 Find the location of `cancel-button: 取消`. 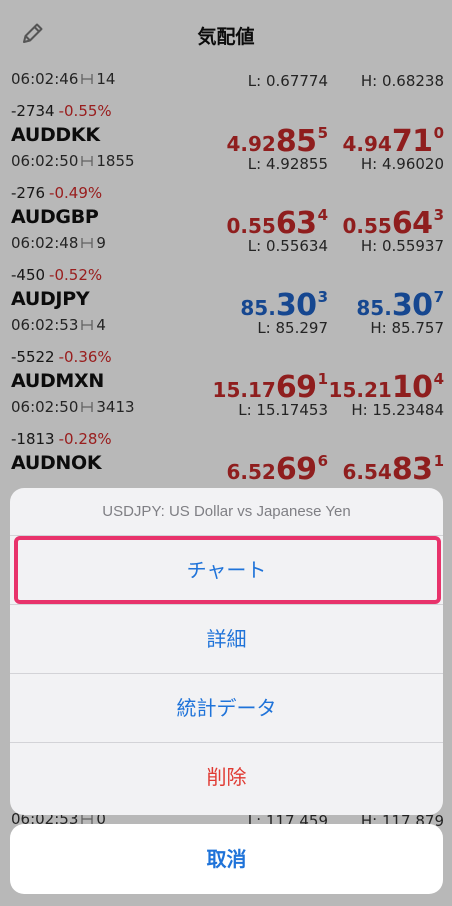

cancel-button: 取消 is located at coordinates (226, 859).